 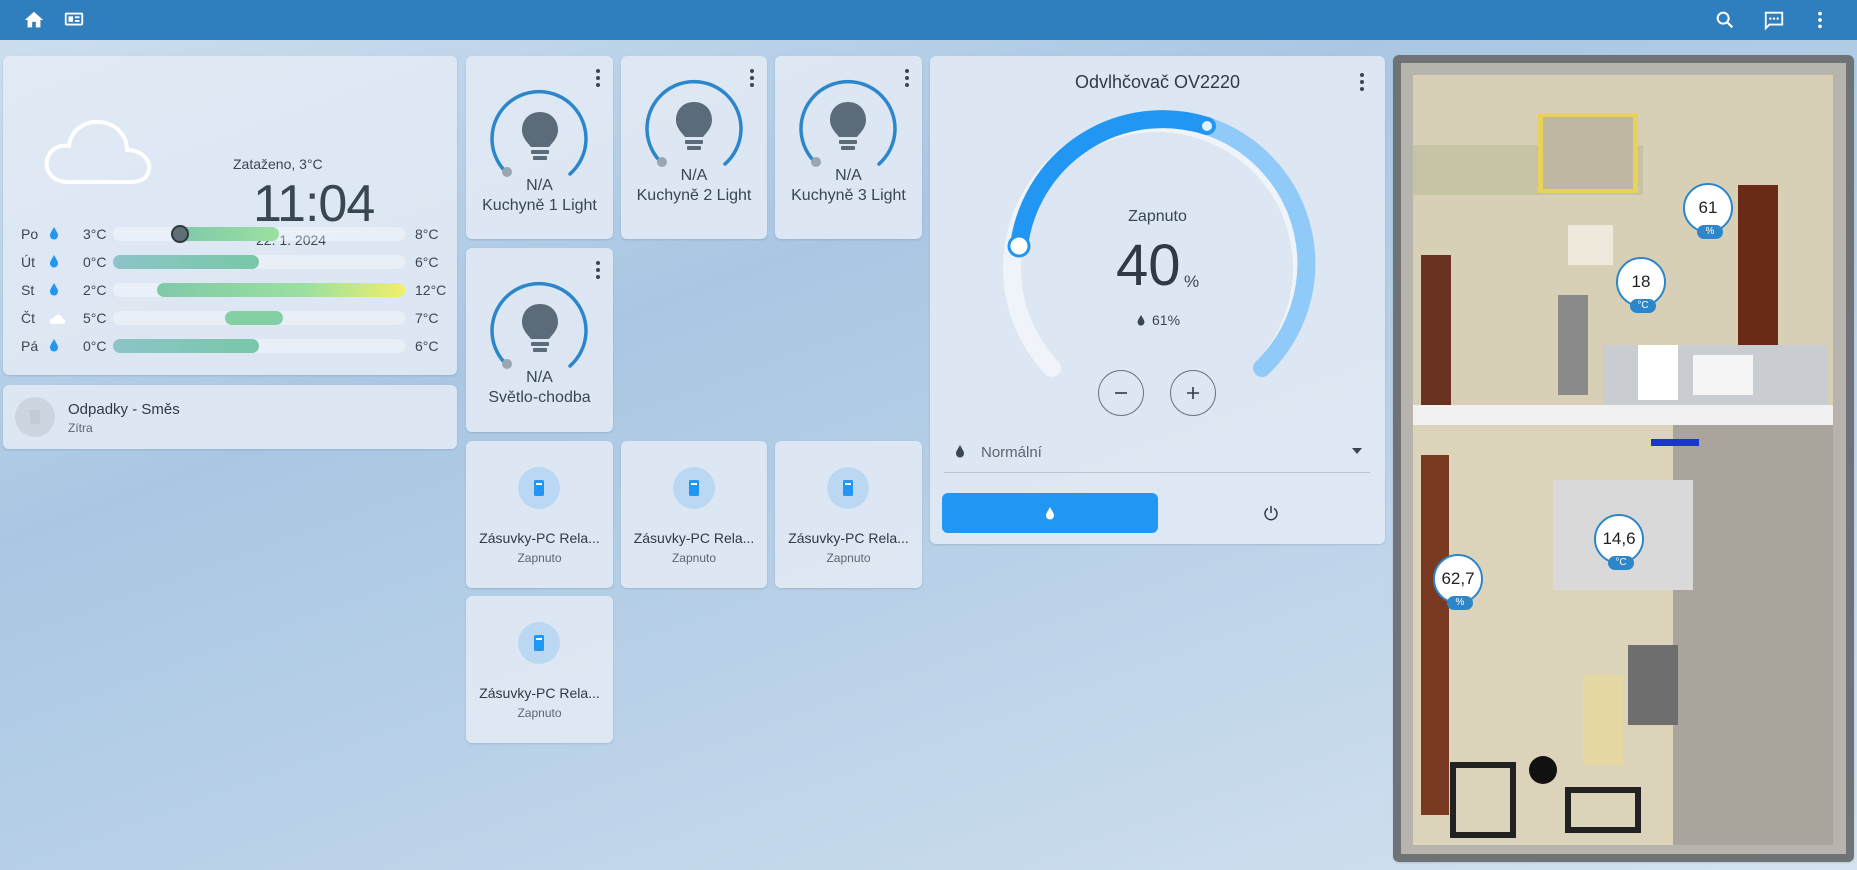 What do you see at coordinates (35, 417) in the screenshot?
I see `trash-can-icon` at bounding box center [35, 417].